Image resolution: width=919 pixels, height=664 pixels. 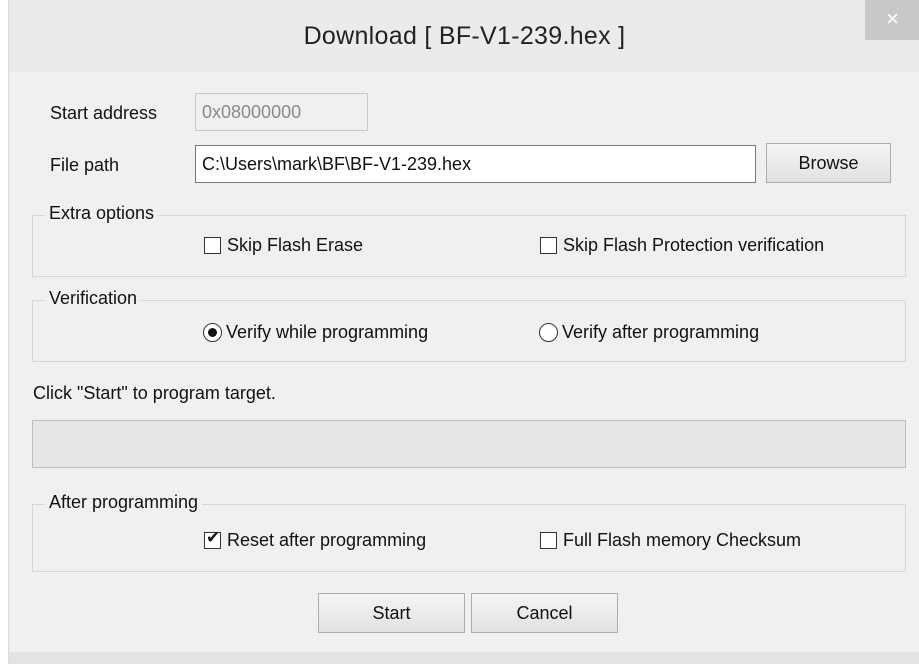 I want to click on cancel-button: Cancel, so click(x=544, y=613).